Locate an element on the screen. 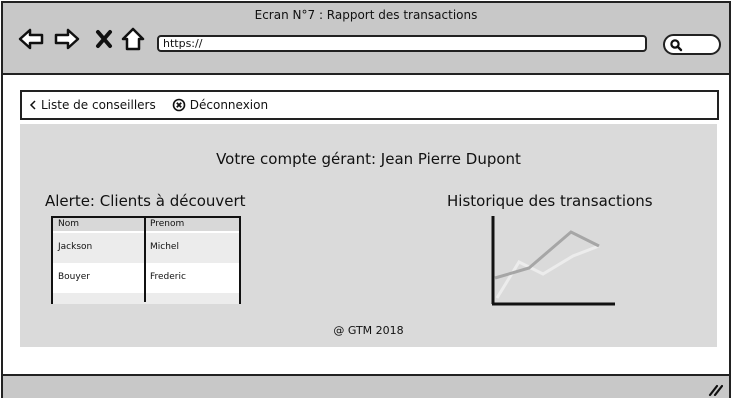 This screenshot has width=733, height=400. overdraft-alert-title: Alerte: Clients à découvert is located at coordinates (145, 201).